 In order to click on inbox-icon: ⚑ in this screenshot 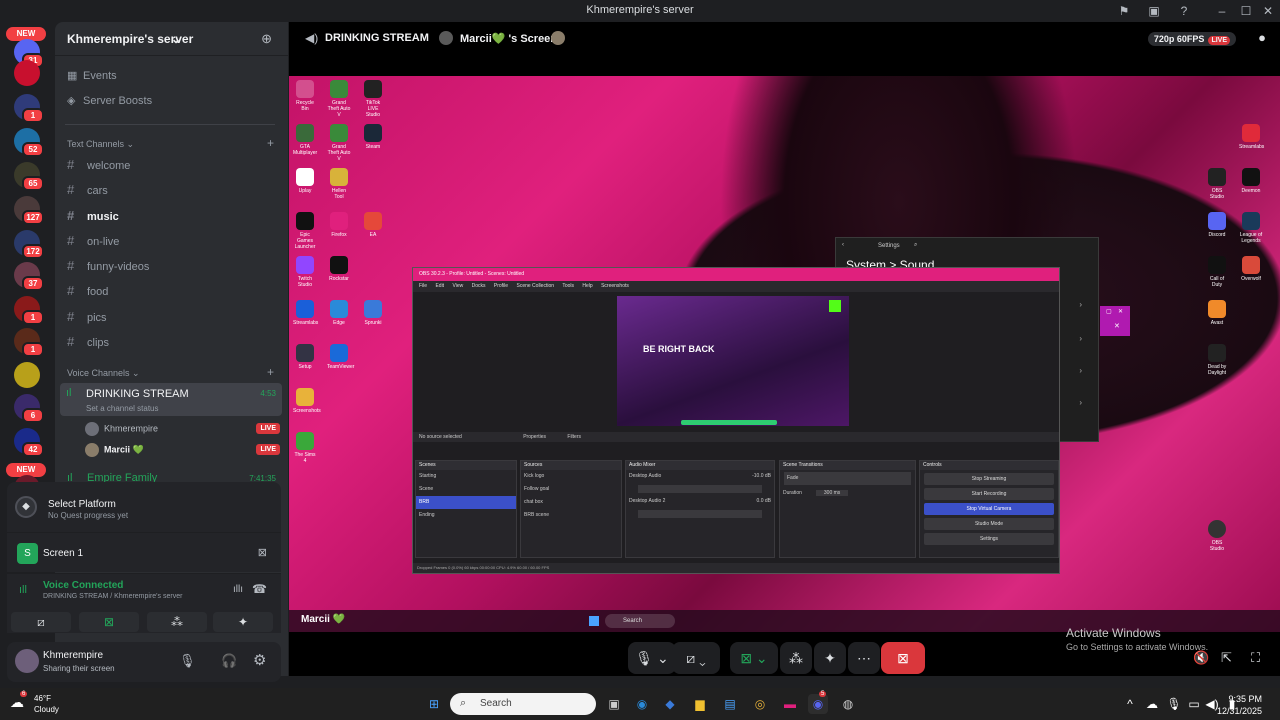, I will do `click(1124, 11)`.